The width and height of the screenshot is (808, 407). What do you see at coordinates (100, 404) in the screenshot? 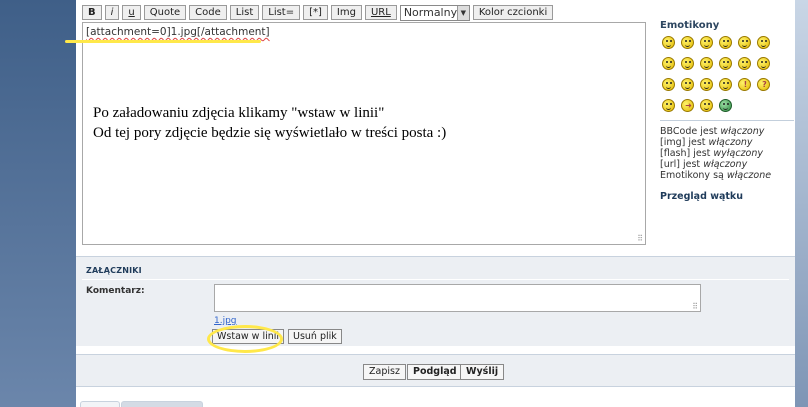
I see `bottom-tab-active` at bounding box center [100, 404].